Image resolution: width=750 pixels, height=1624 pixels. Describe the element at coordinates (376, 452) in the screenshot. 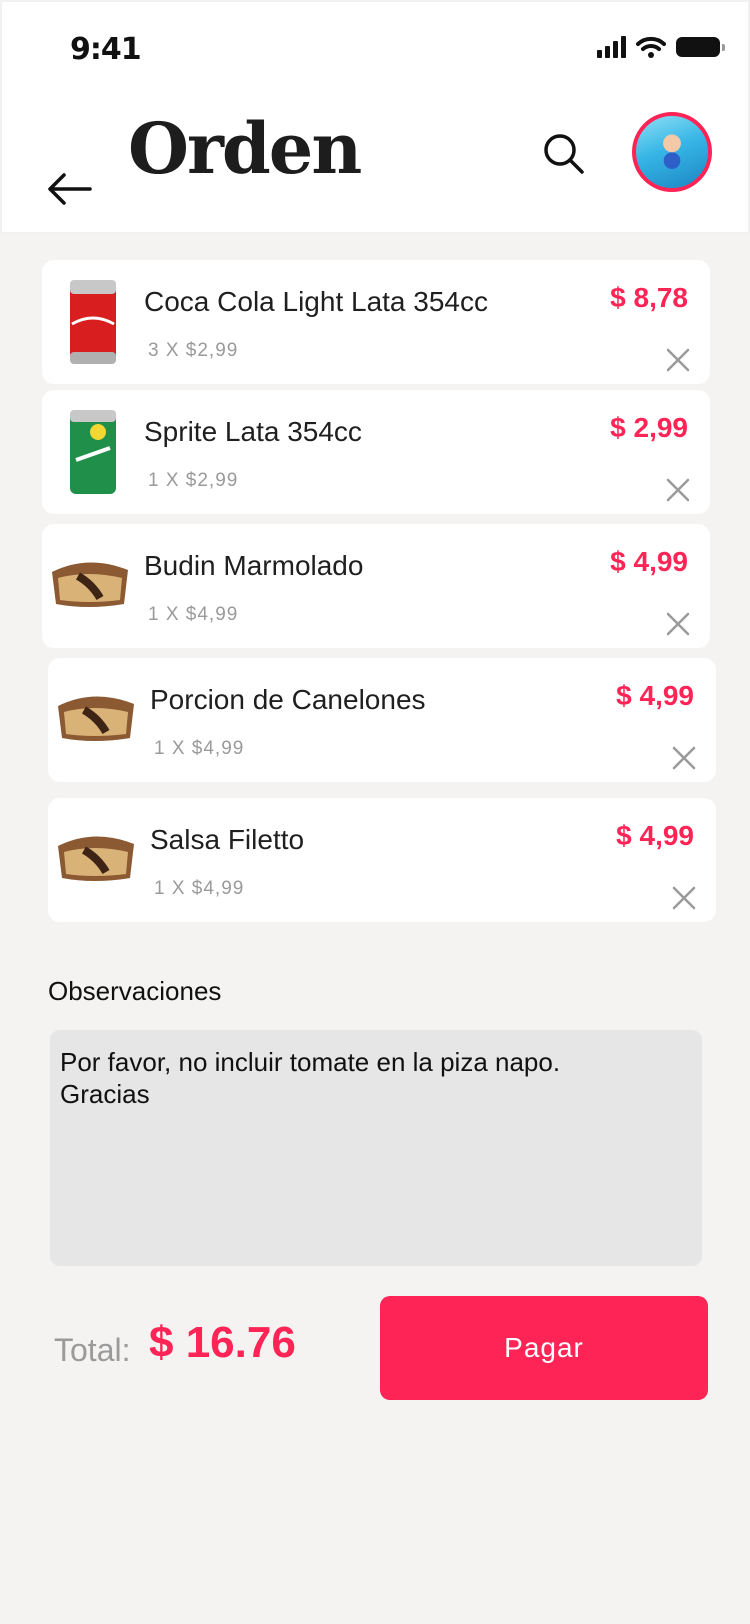

I see `order-item: Sprite Lata 354cc 1 X $2,99 $ 2,99` at that location.